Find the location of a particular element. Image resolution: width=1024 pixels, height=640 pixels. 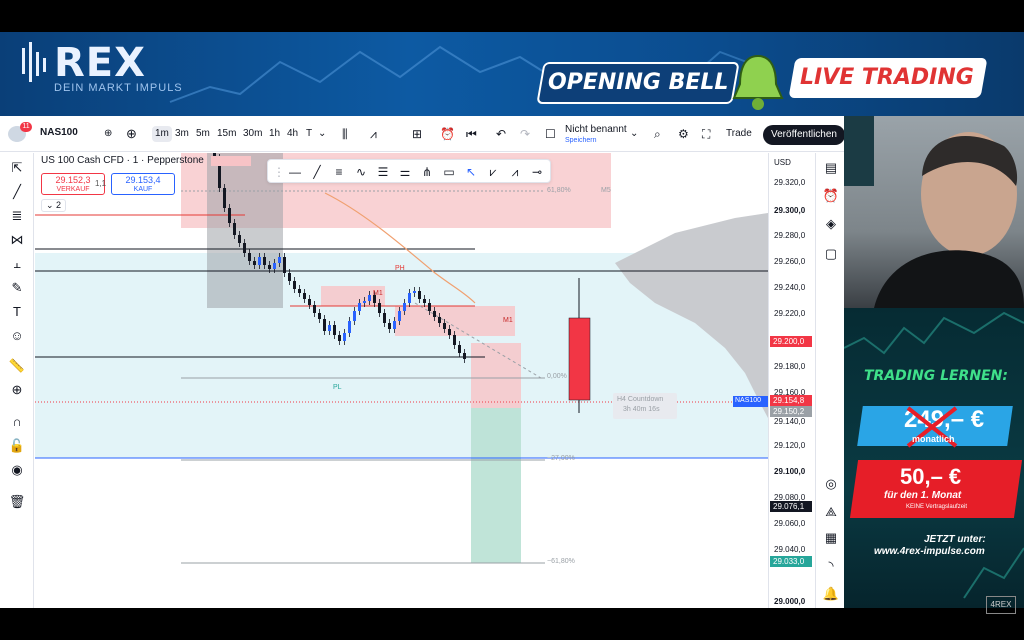

new-price: 50,– € is located at coordinates (931, 476).